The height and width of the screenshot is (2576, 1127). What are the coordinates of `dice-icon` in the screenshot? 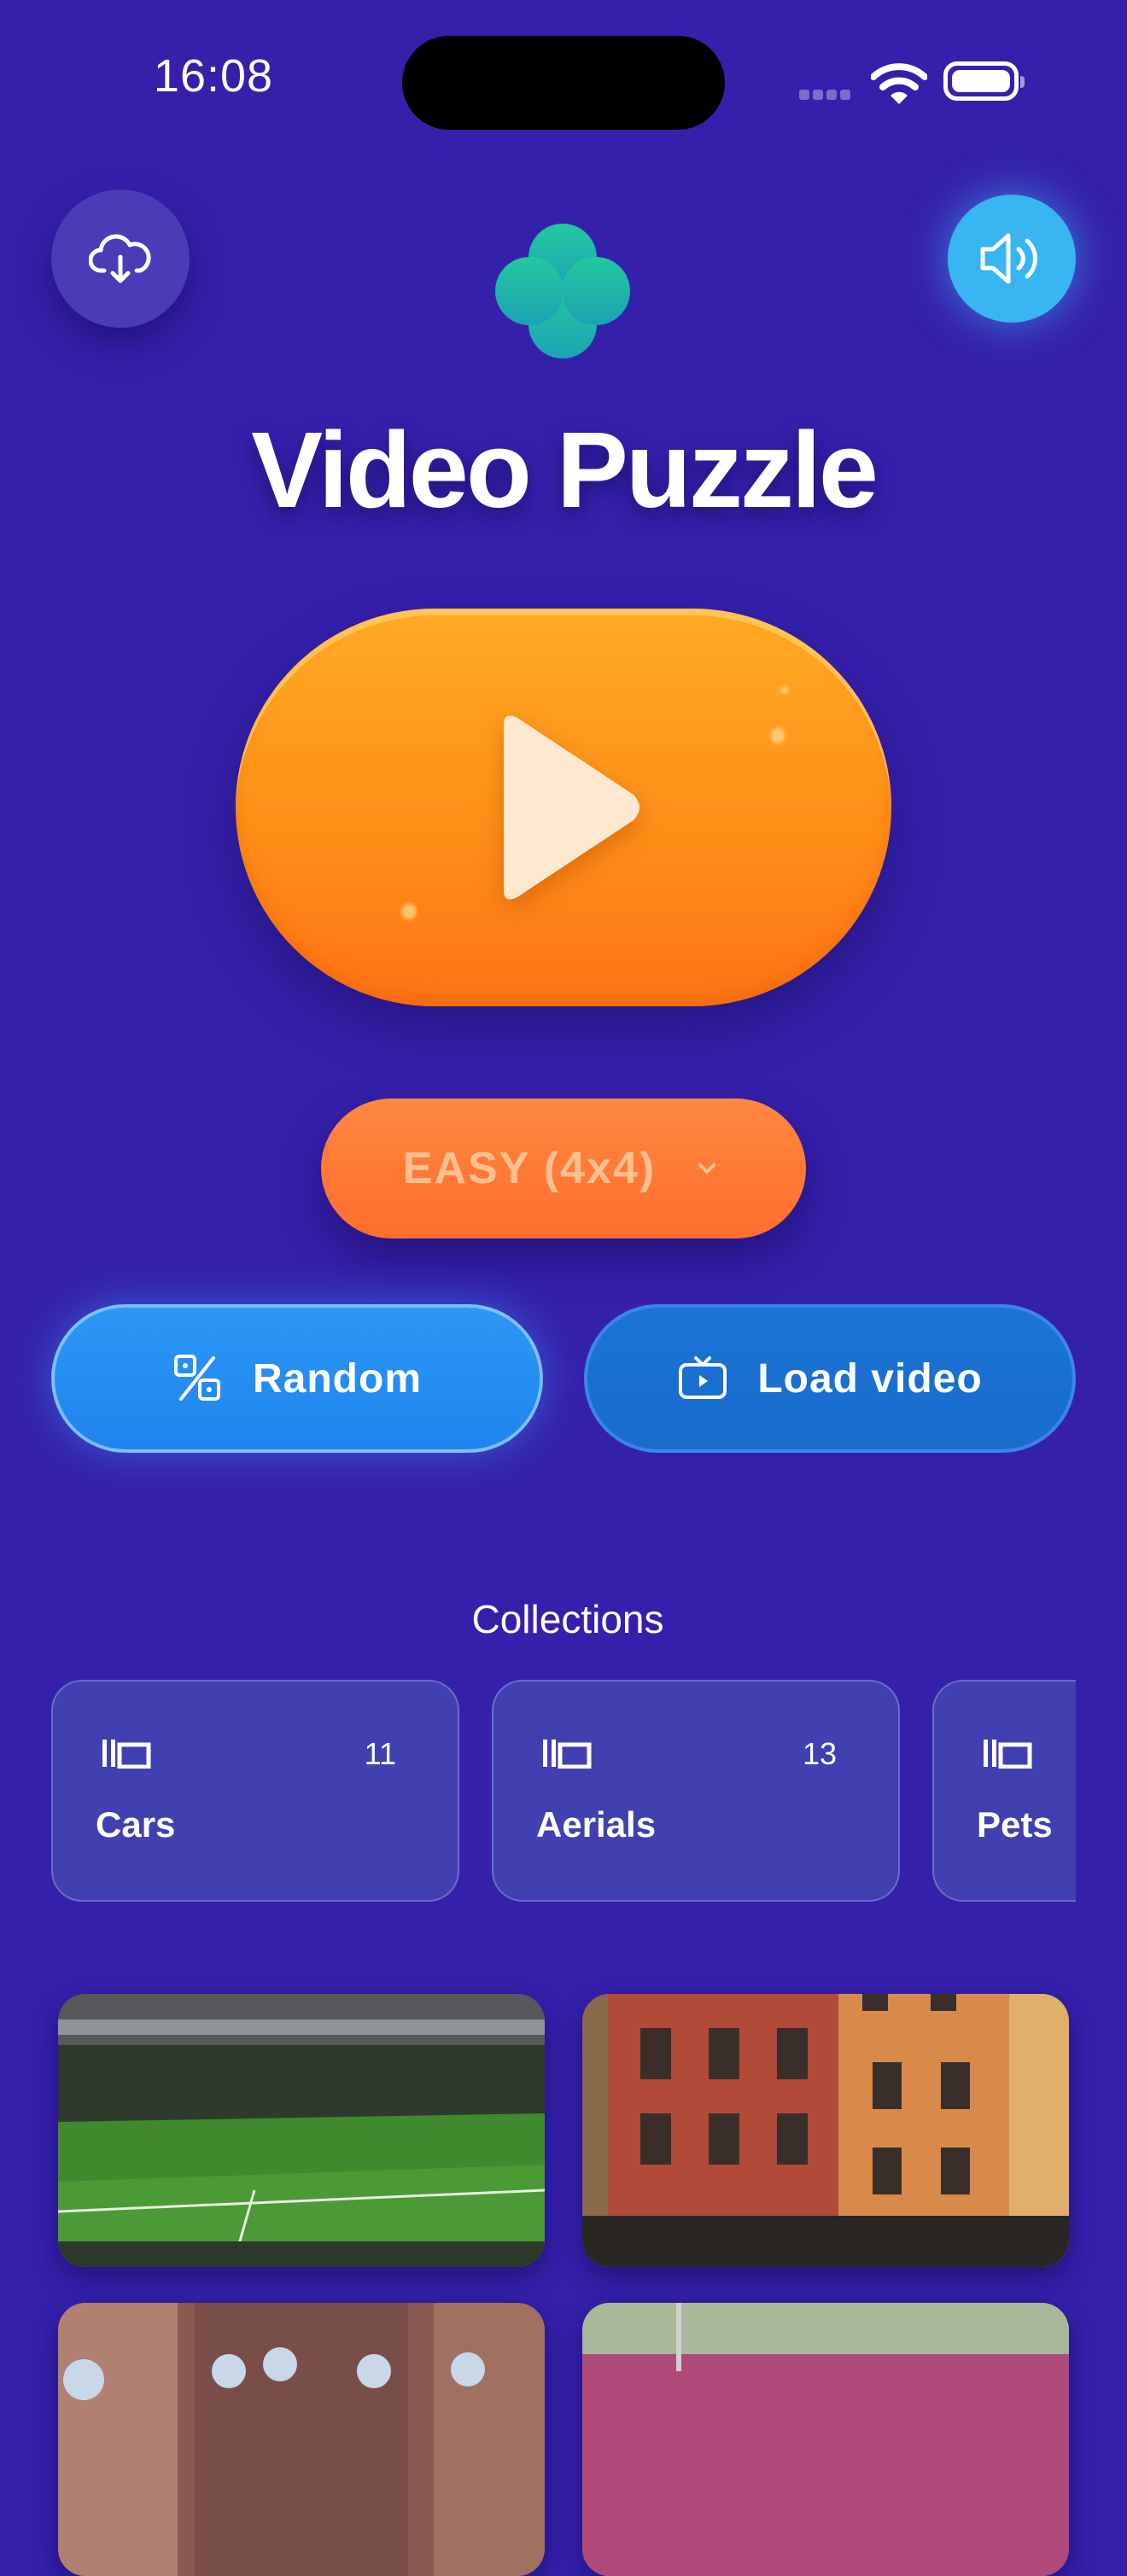 It's located at (197, 1378).